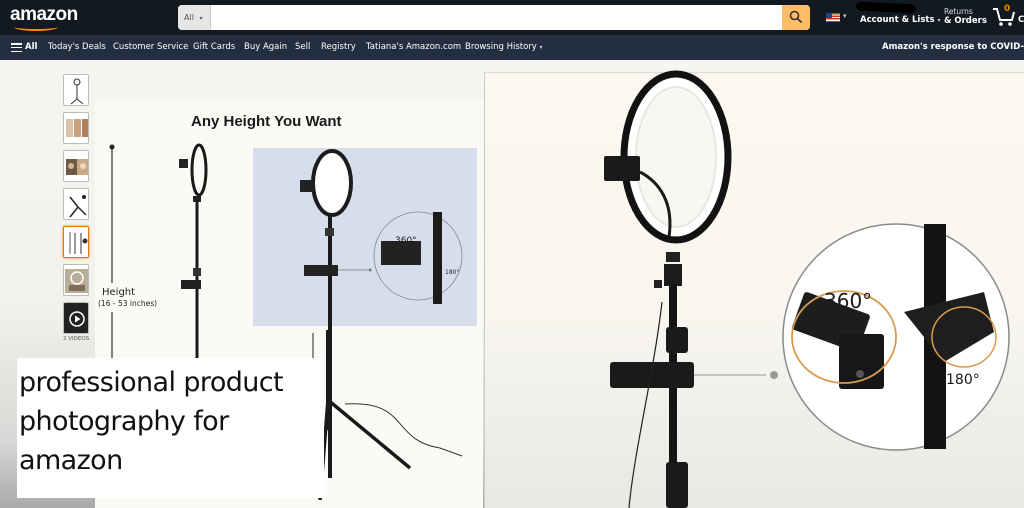 The width and height of the screenshot is (1024, 508). What do you see at coordinates (31, 47) in the screenshot?
I see `nav-all: All` at bounding box center [31, 47].